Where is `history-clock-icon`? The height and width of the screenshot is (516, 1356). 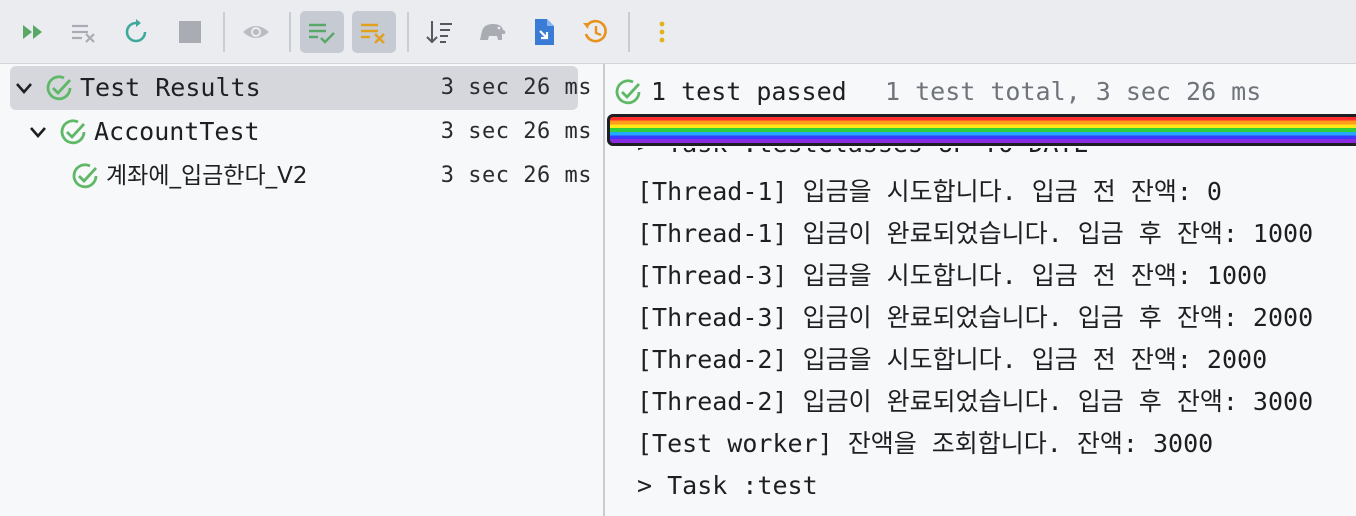 history-clock-icon is located at coordinates (595, 31).